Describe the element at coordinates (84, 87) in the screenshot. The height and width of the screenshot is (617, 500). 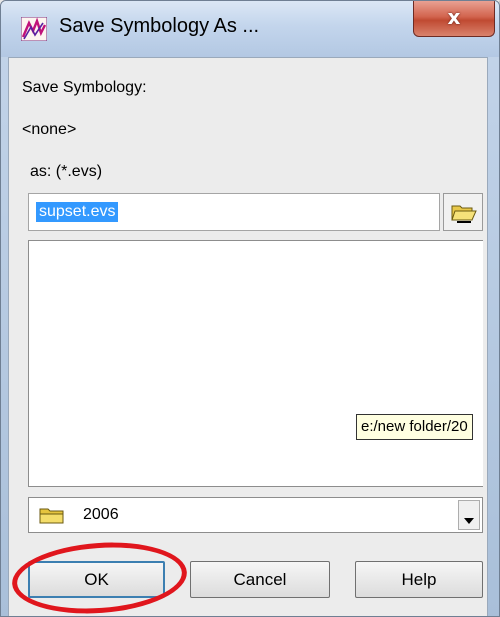
I see `save-symbology-label: Save Symbology:` at that location.